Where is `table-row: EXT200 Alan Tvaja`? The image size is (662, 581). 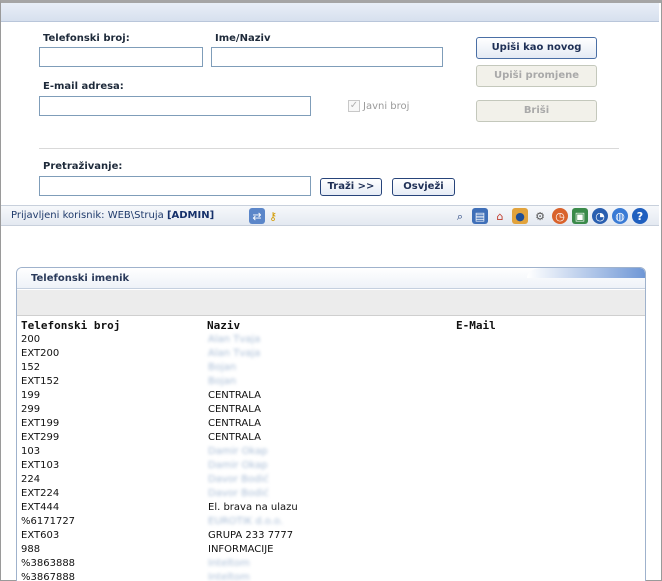 table-row: EXT200 Alan Tvaja is located at coordinates (331, 355).